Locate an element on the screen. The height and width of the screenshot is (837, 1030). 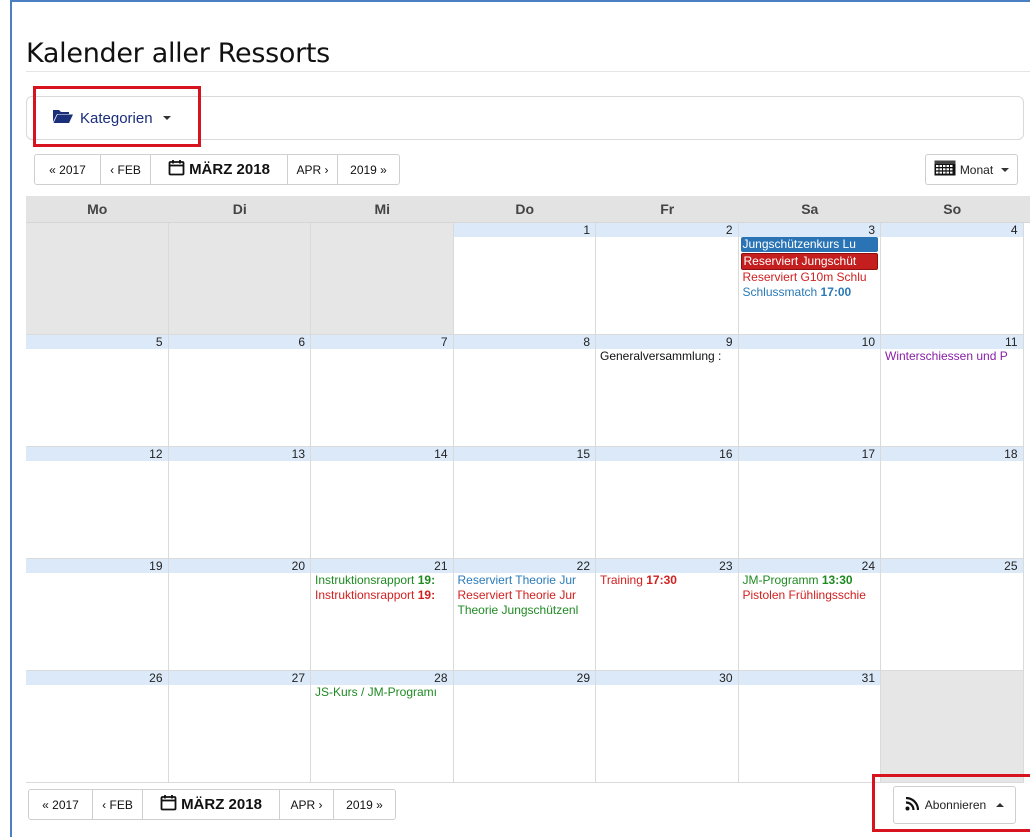
calendar-day-cell: 2 is located at coordinates (667, 279).